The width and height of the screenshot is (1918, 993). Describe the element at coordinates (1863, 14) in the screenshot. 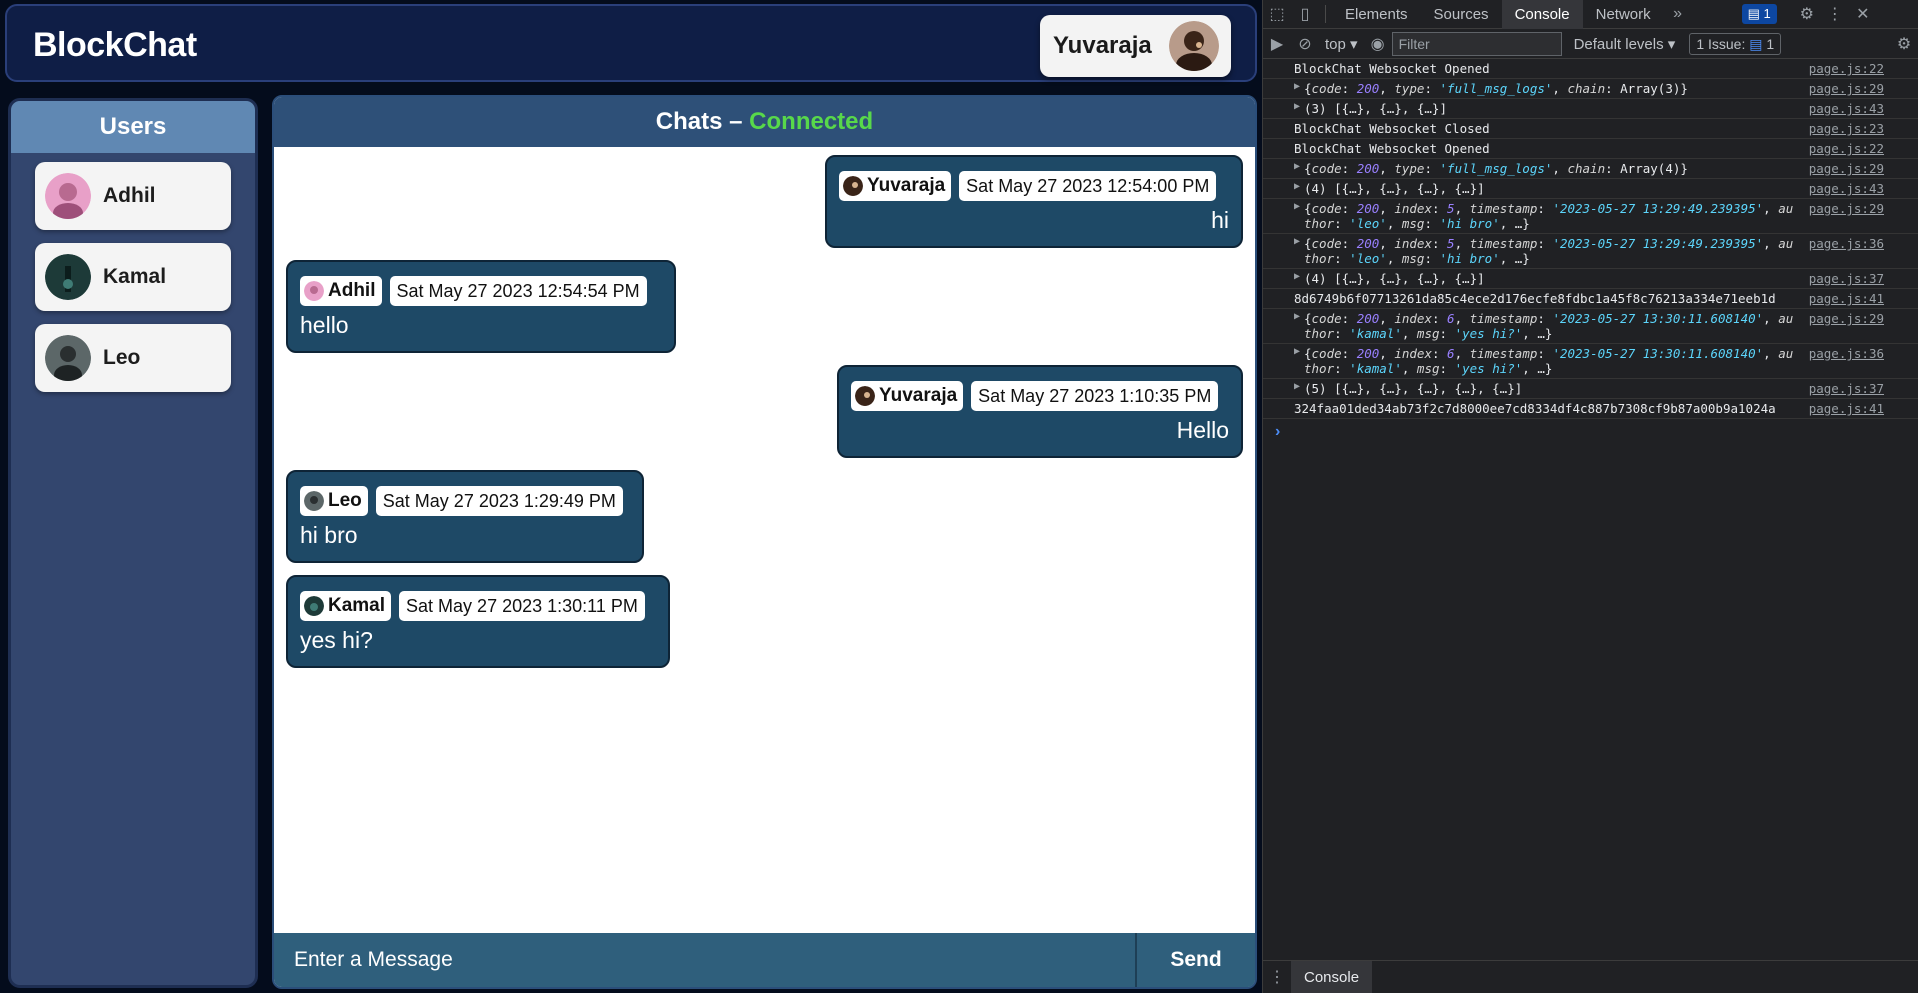

I see `close-icon: ✕` at that location.